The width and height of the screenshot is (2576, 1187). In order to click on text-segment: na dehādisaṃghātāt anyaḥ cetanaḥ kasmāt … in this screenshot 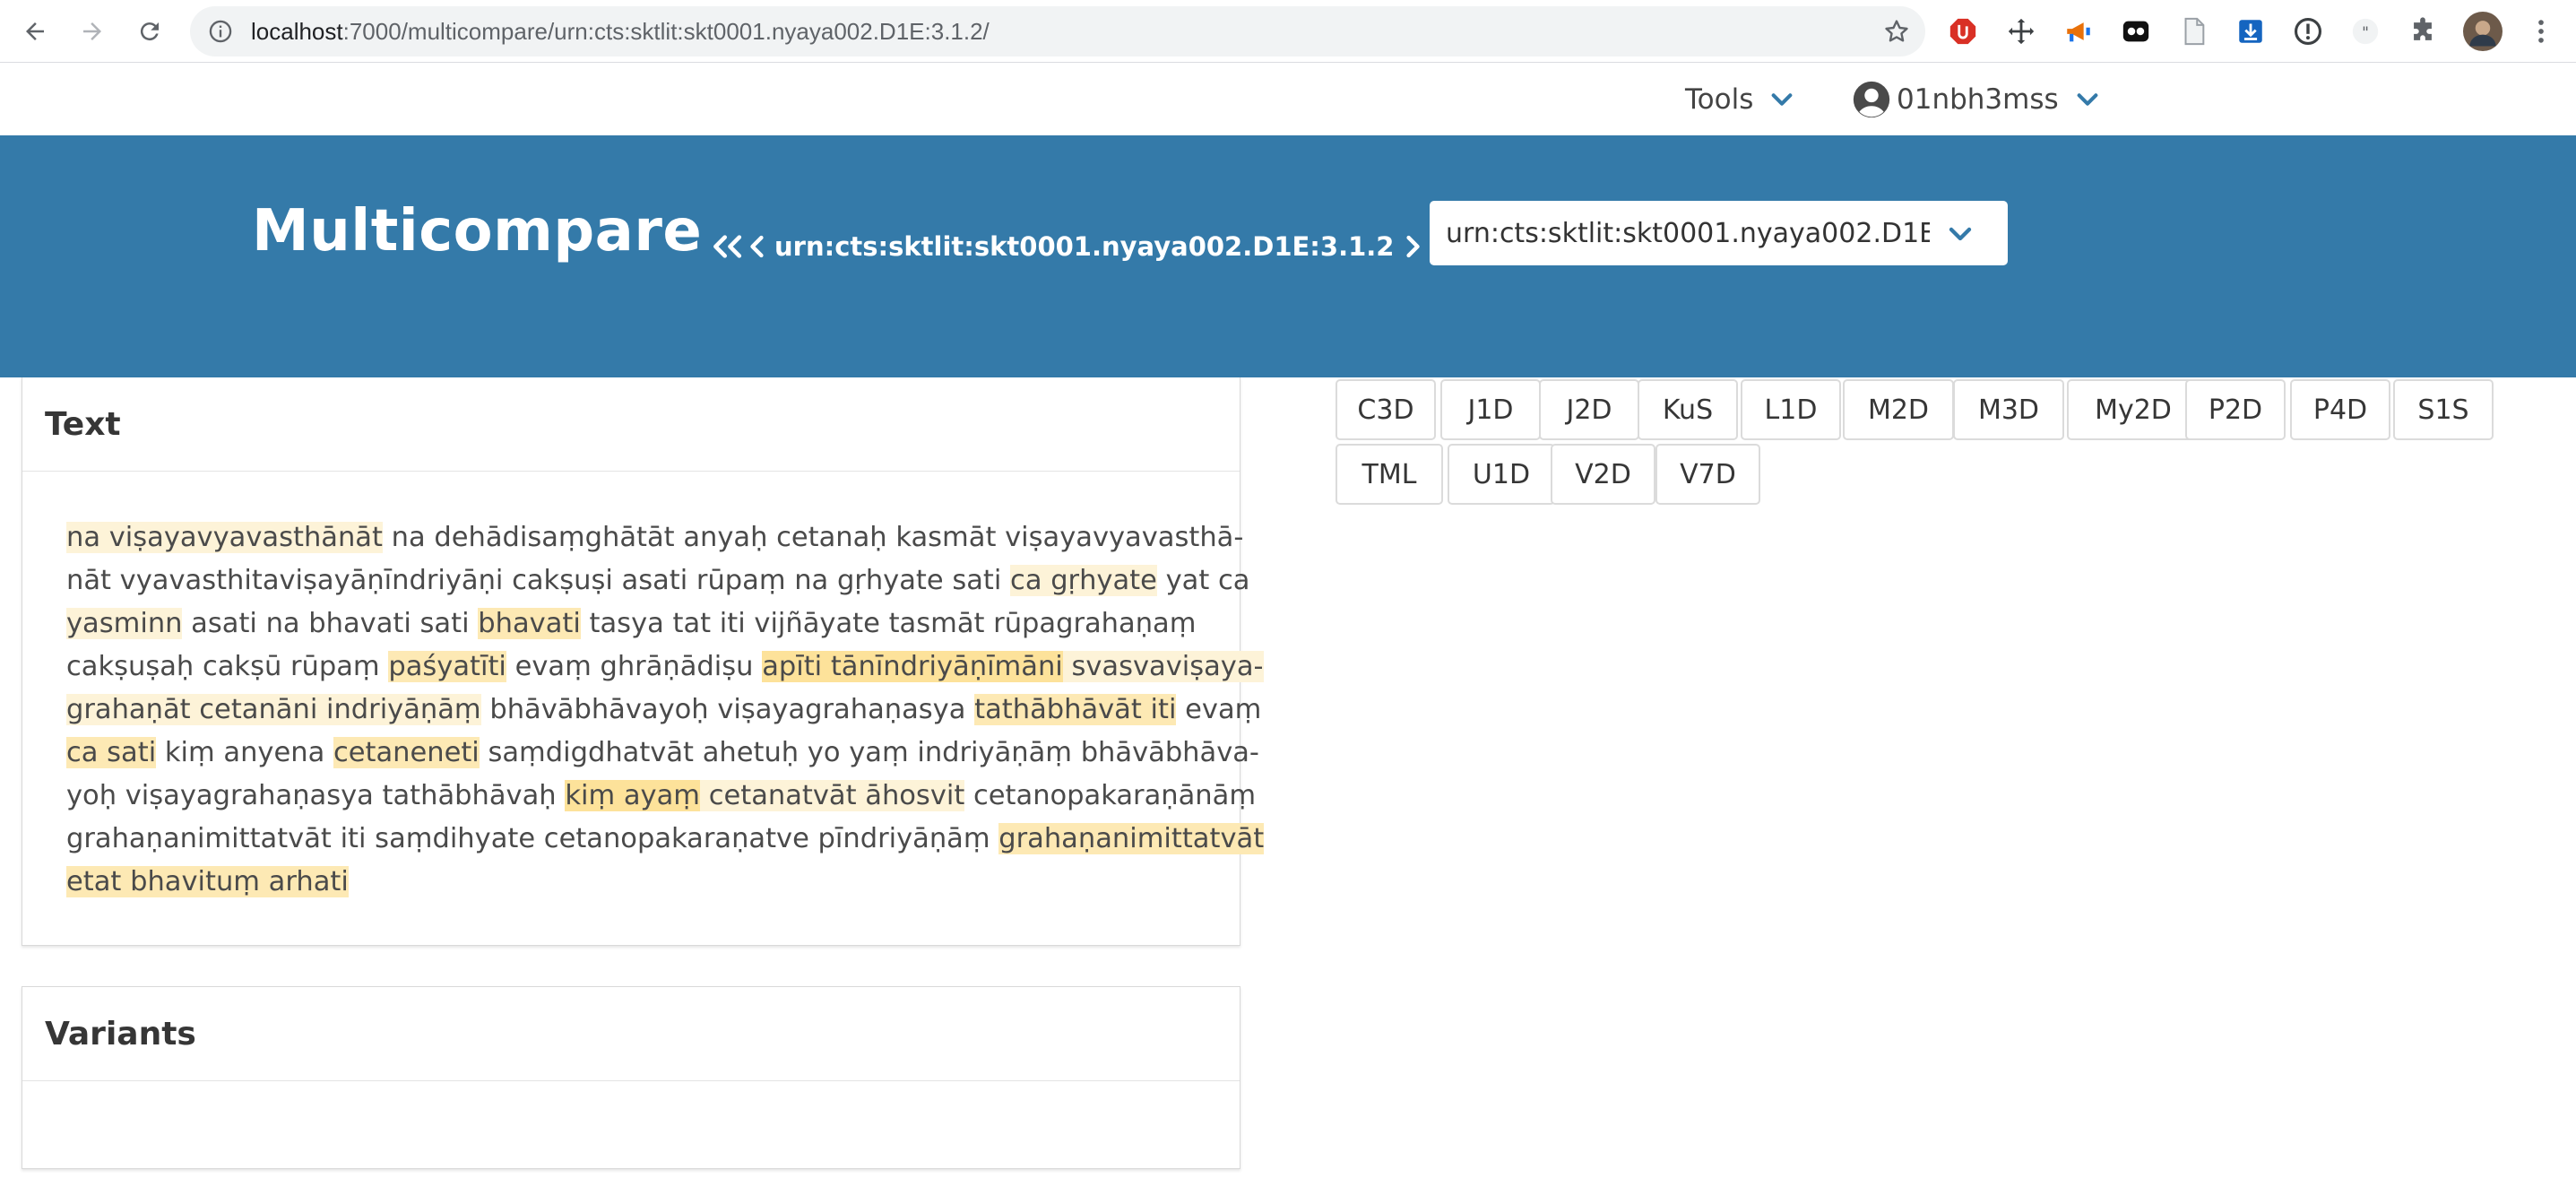, I will do `click(813, 537)`.